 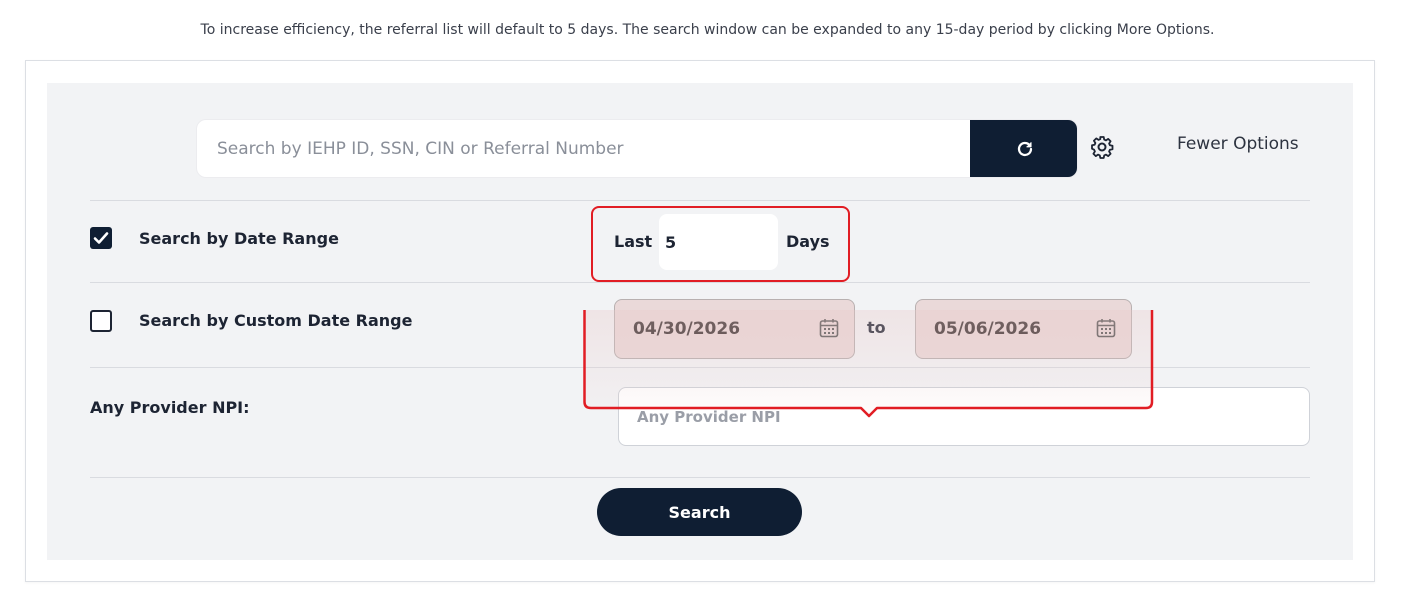 I want to click on refresh-icon, so click(x=1024, y=148).